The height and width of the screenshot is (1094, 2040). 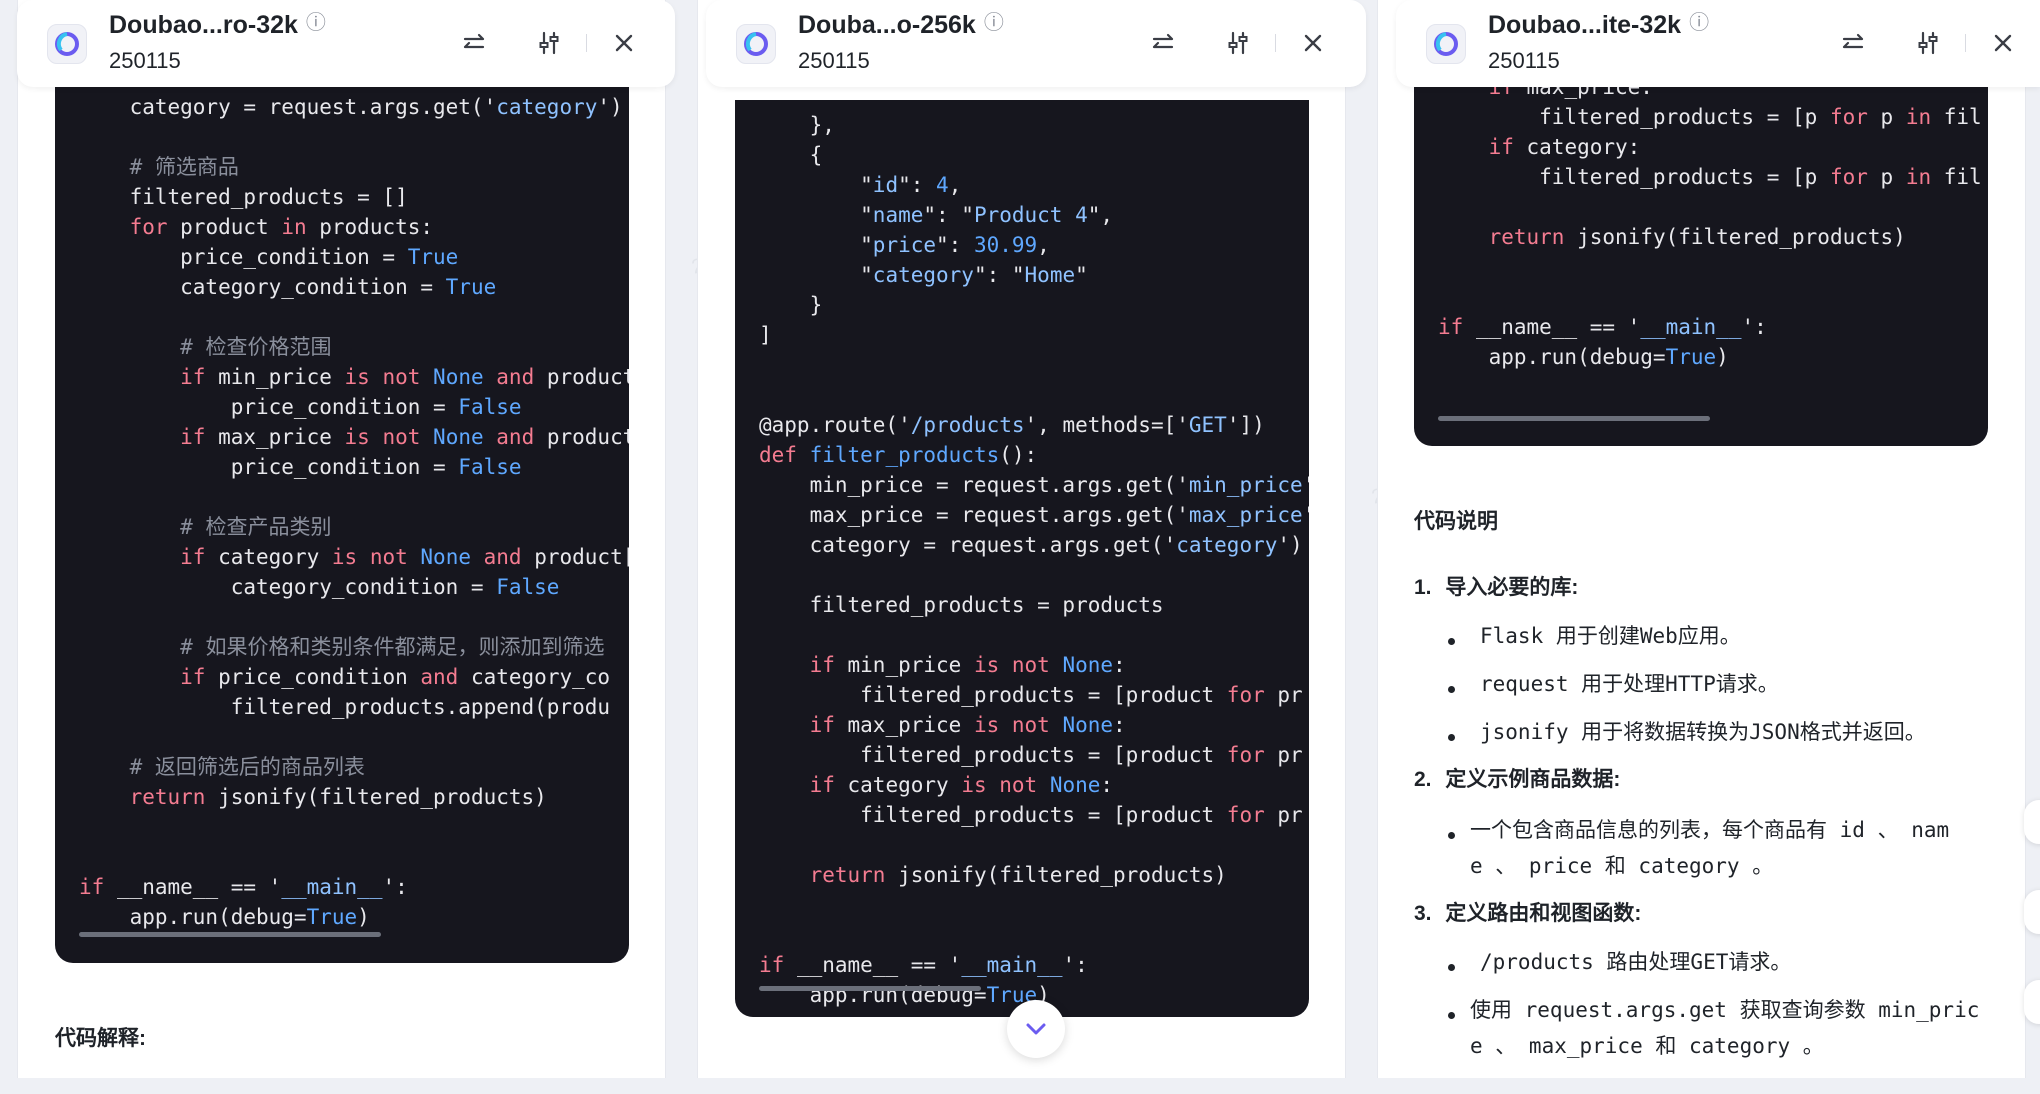 I want to click on list-item-title: 导入必要的库:, so click(x=1512, y=587).